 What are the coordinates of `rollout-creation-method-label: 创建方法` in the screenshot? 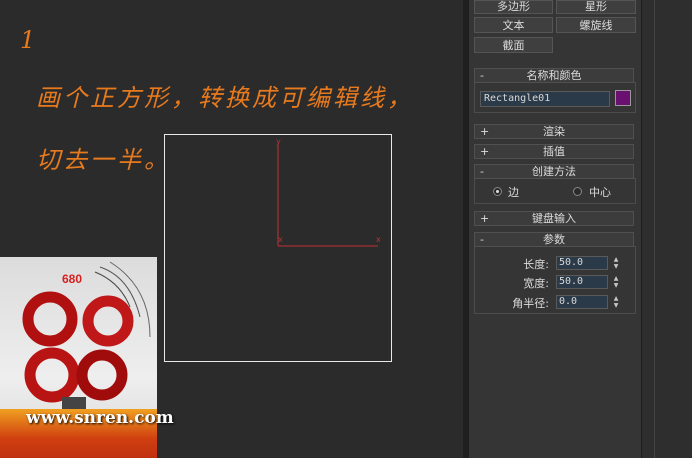 It's located at (554, 171).